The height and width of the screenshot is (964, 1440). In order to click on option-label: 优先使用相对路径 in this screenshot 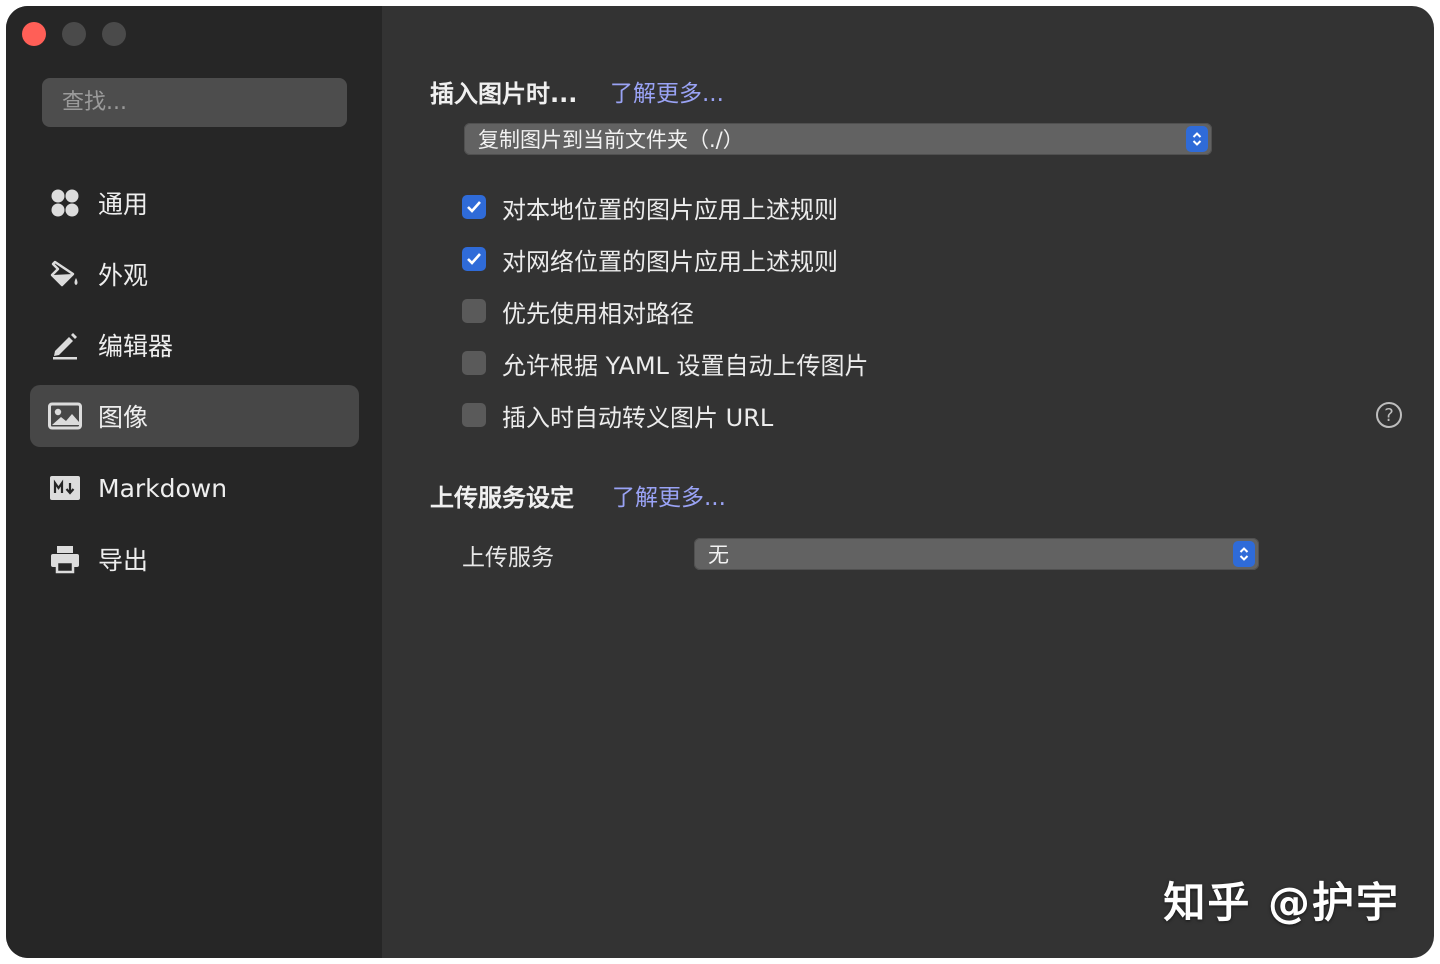, I will do `click(598, 313)`.